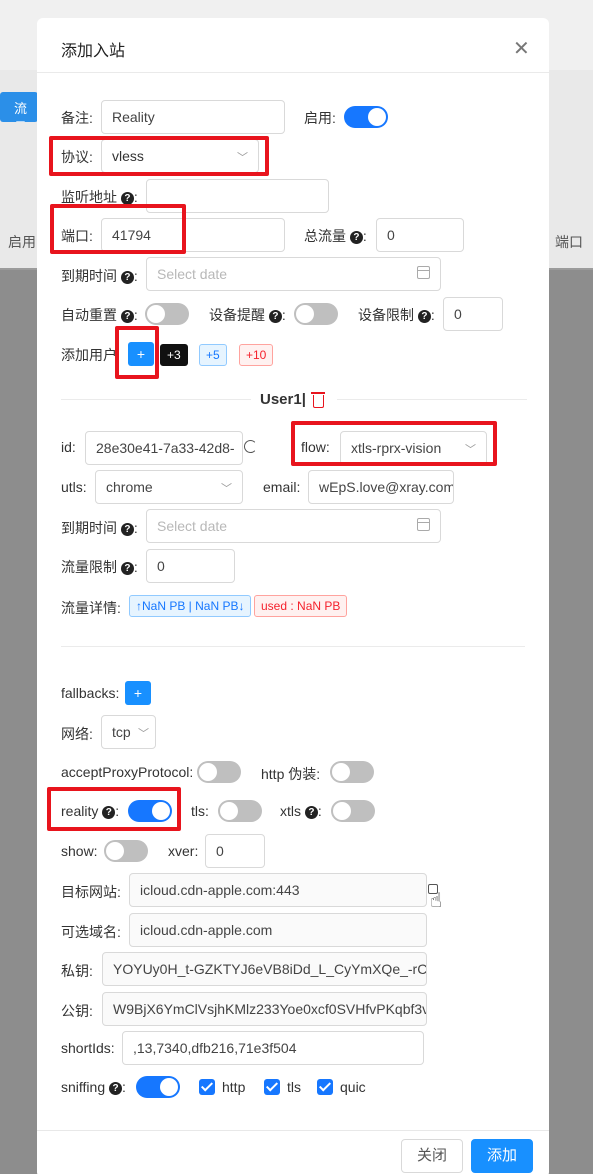  I want to click on network-label: 网络:, so click(77, 734).